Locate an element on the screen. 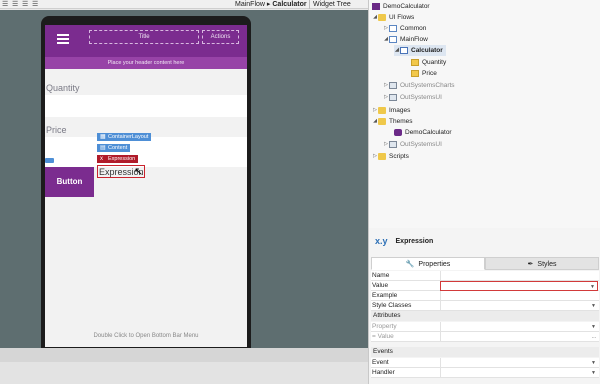 The image size is (600, 384). header-title-placeholder: Title is located at coordinates (144, 37).